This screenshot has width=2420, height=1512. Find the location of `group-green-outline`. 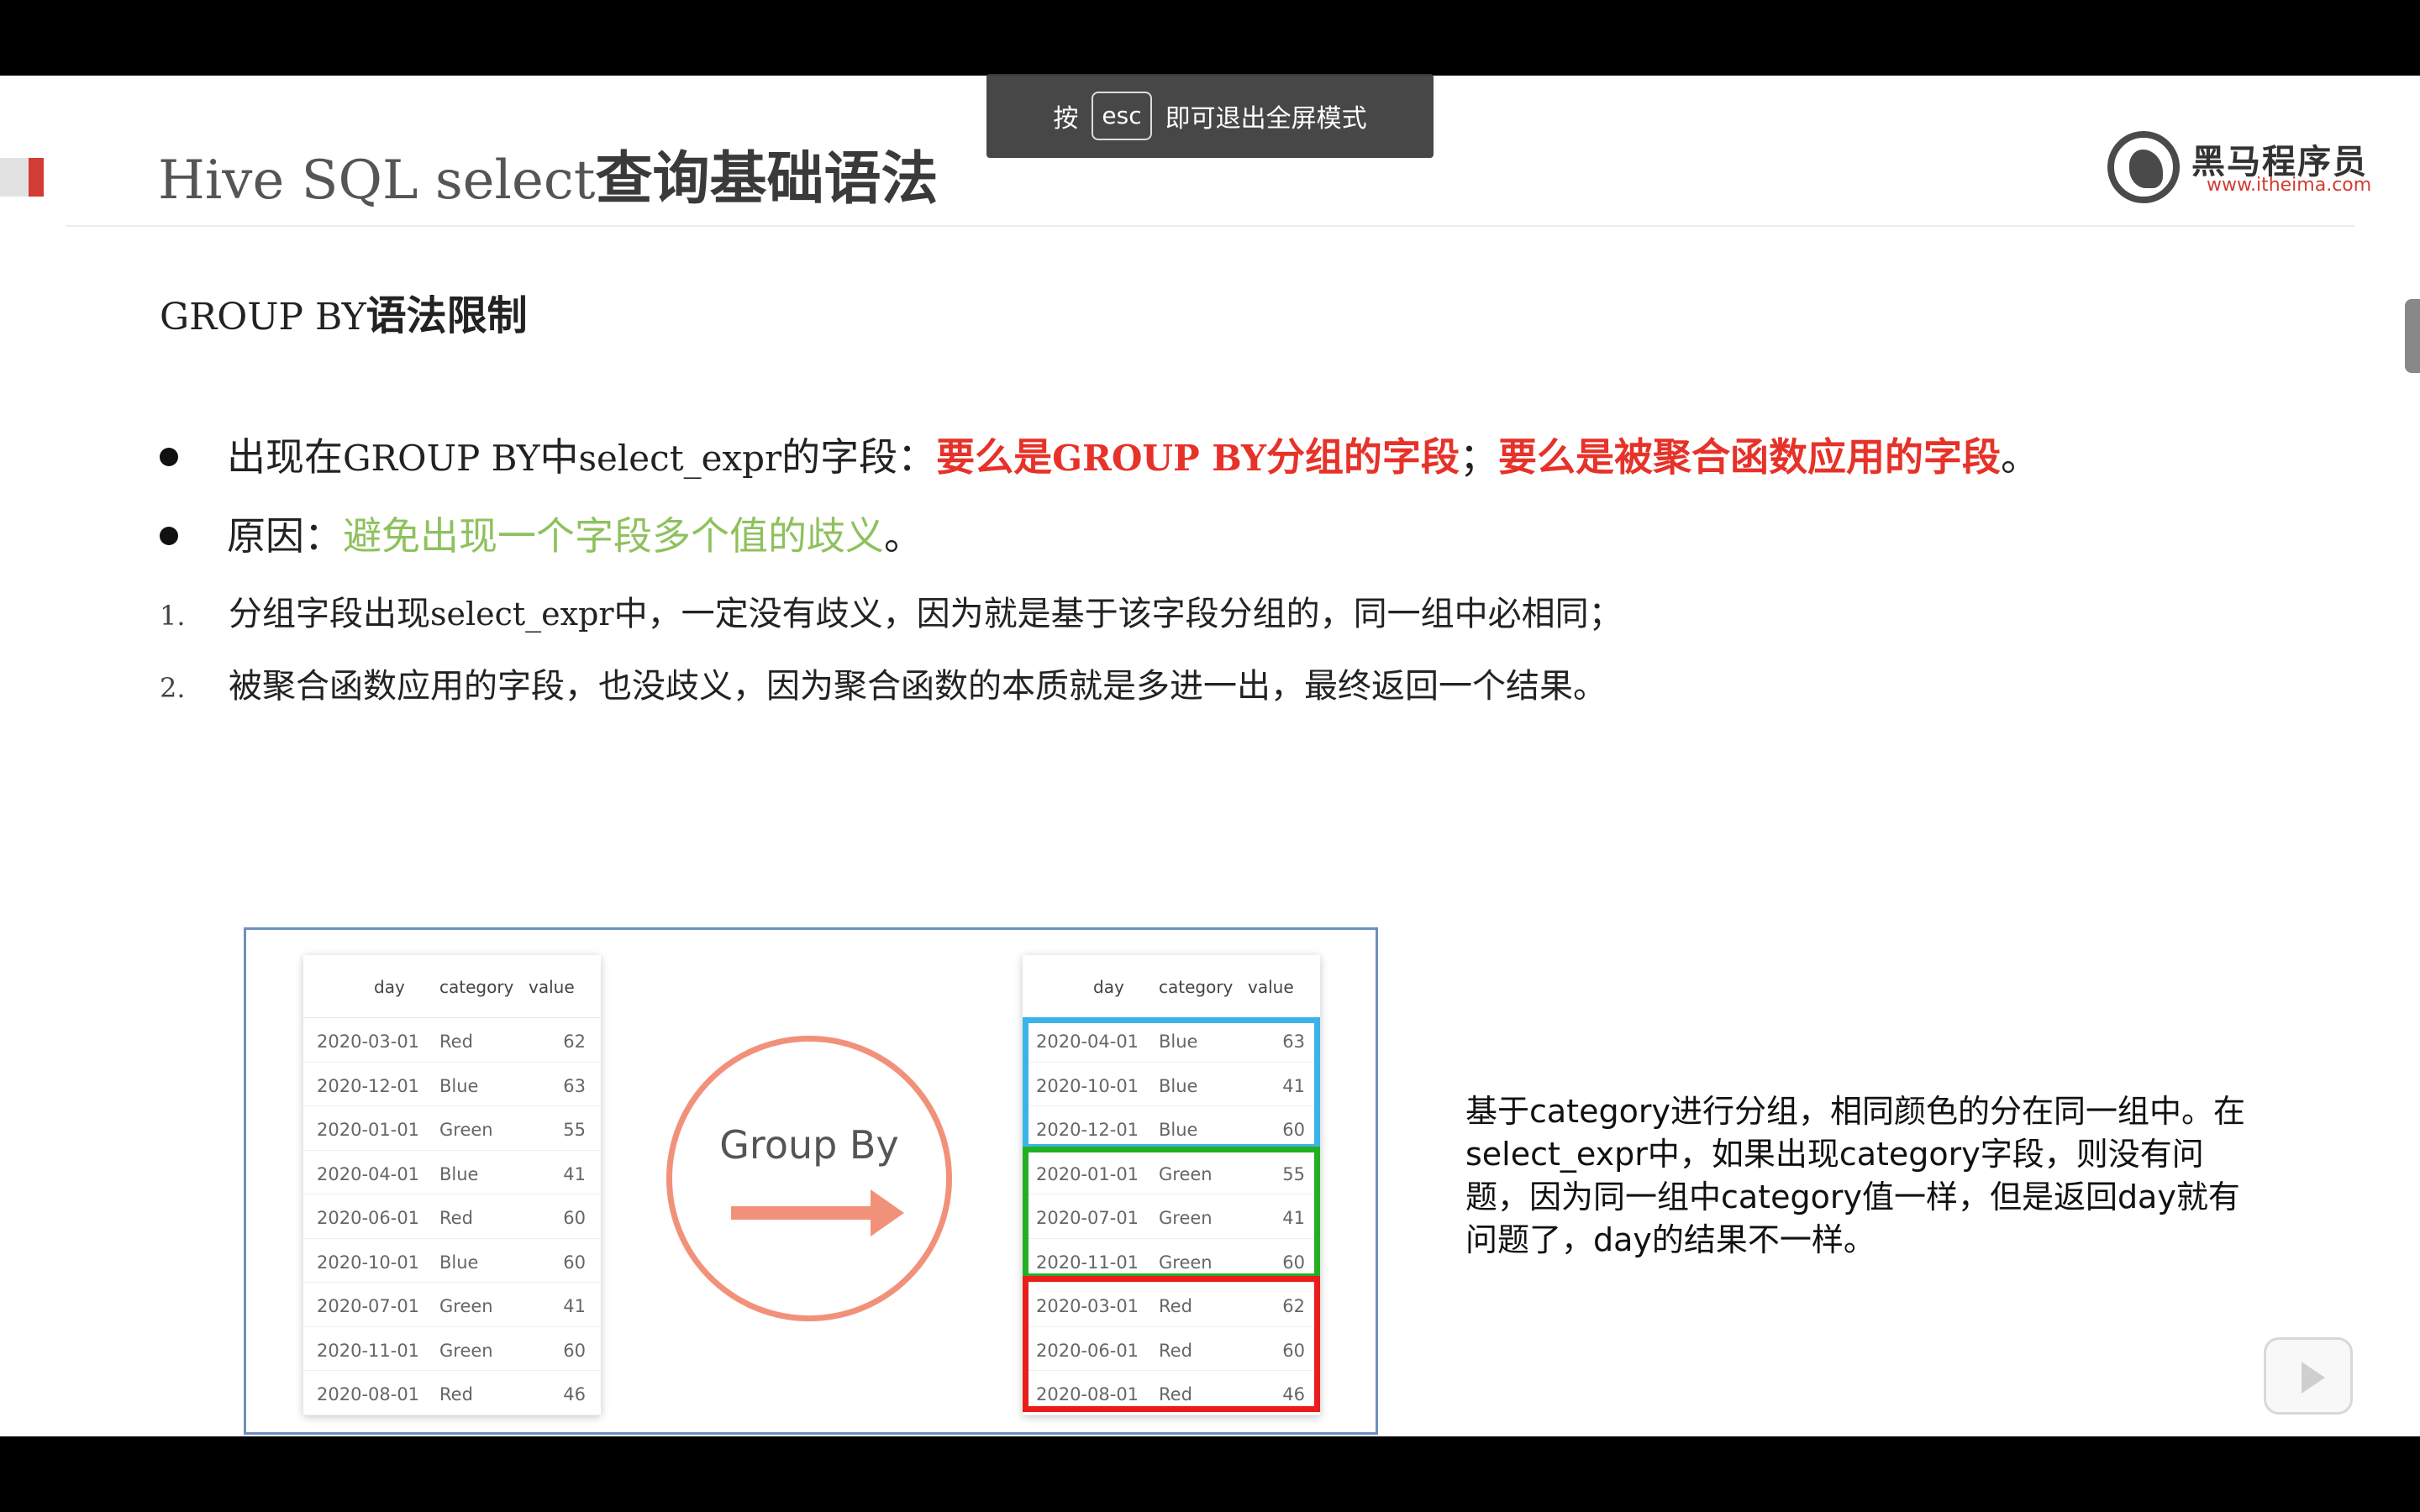

group-green-outline is located at coordinates (1171, 1213).